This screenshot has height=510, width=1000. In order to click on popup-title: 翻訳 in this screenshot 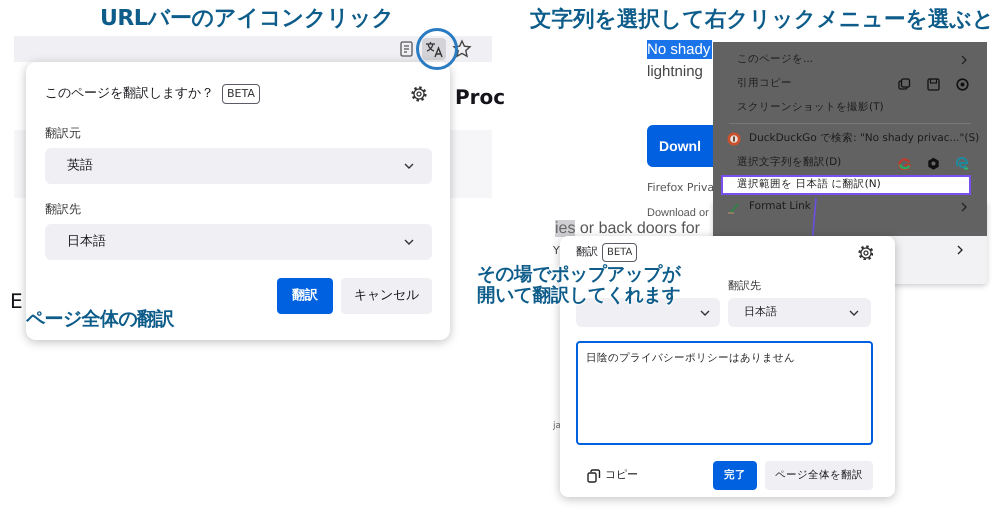, I will do `click(587, 252)`.